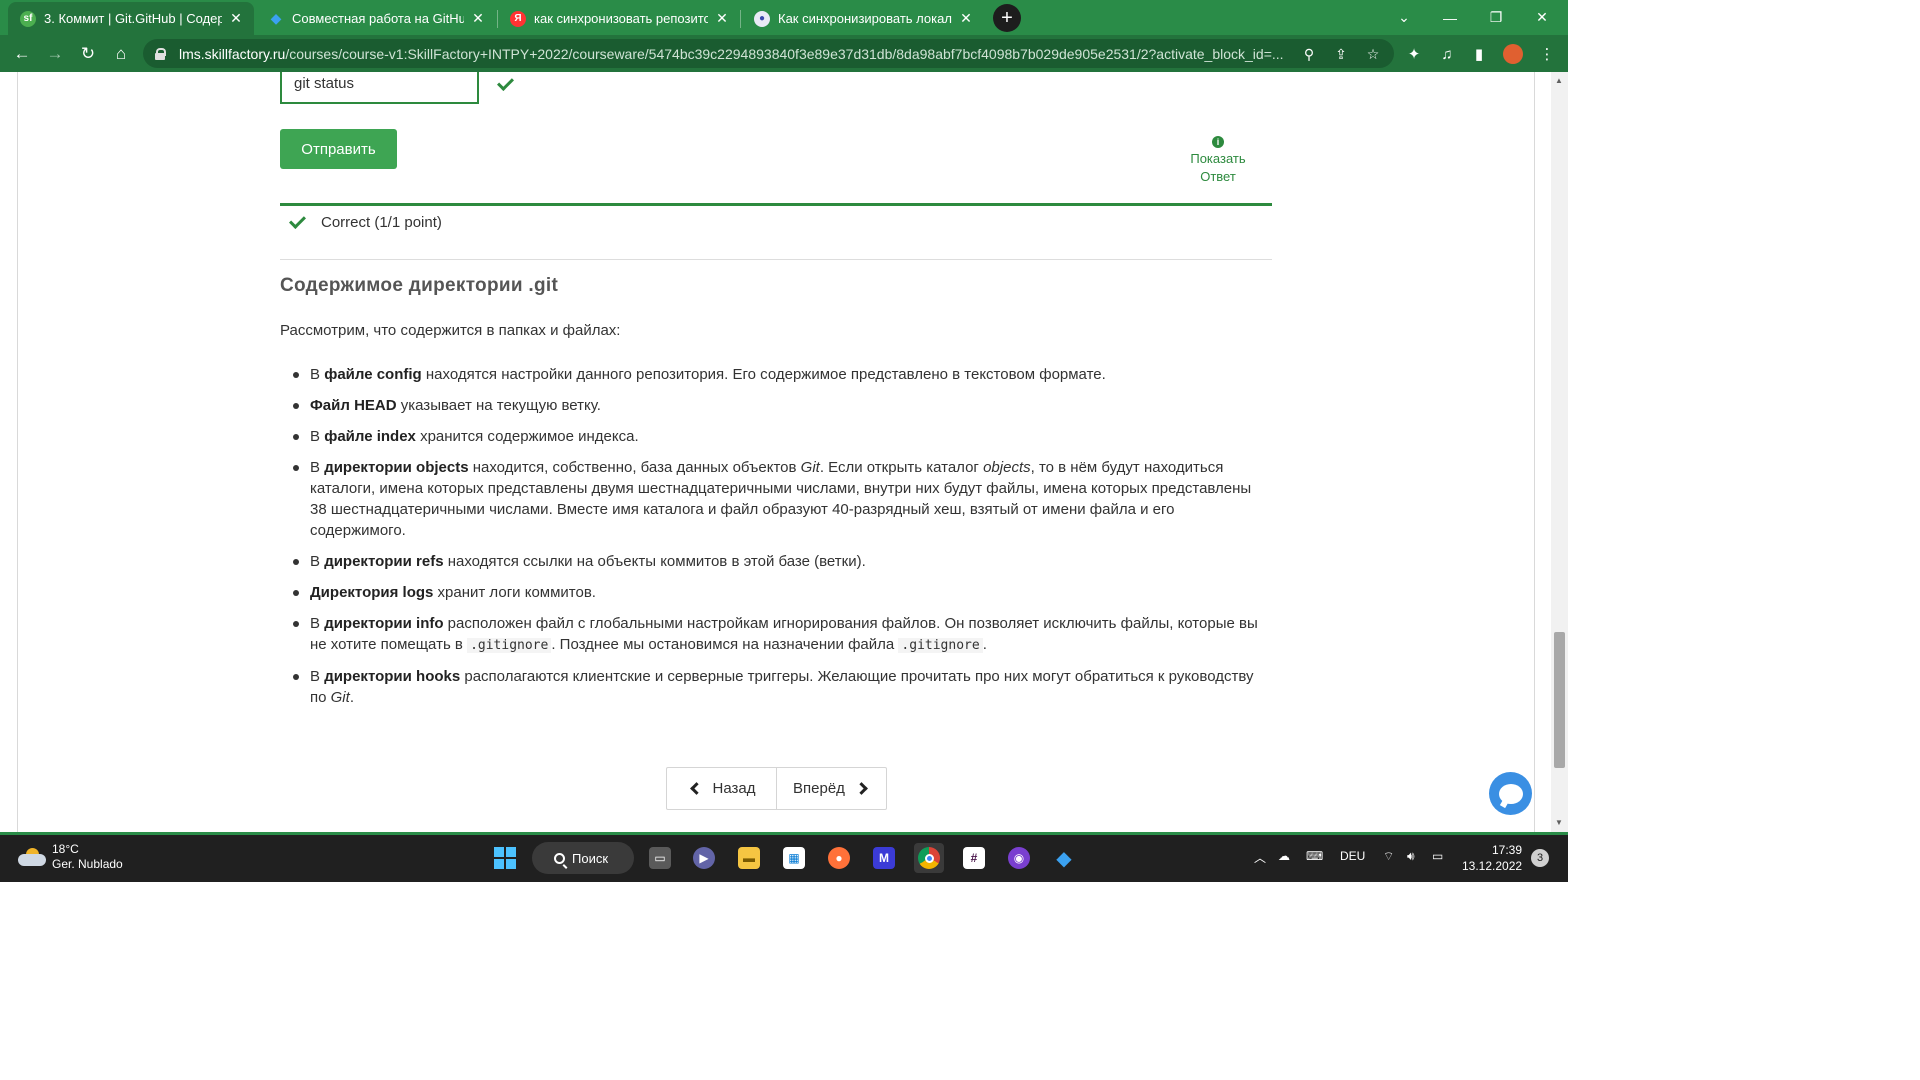 Image resolution: width=1920 pixels, height=1080 pixels. Describe the element at coordinates (1534, 452) in the screenshot. I see `content-border-right` at that location.